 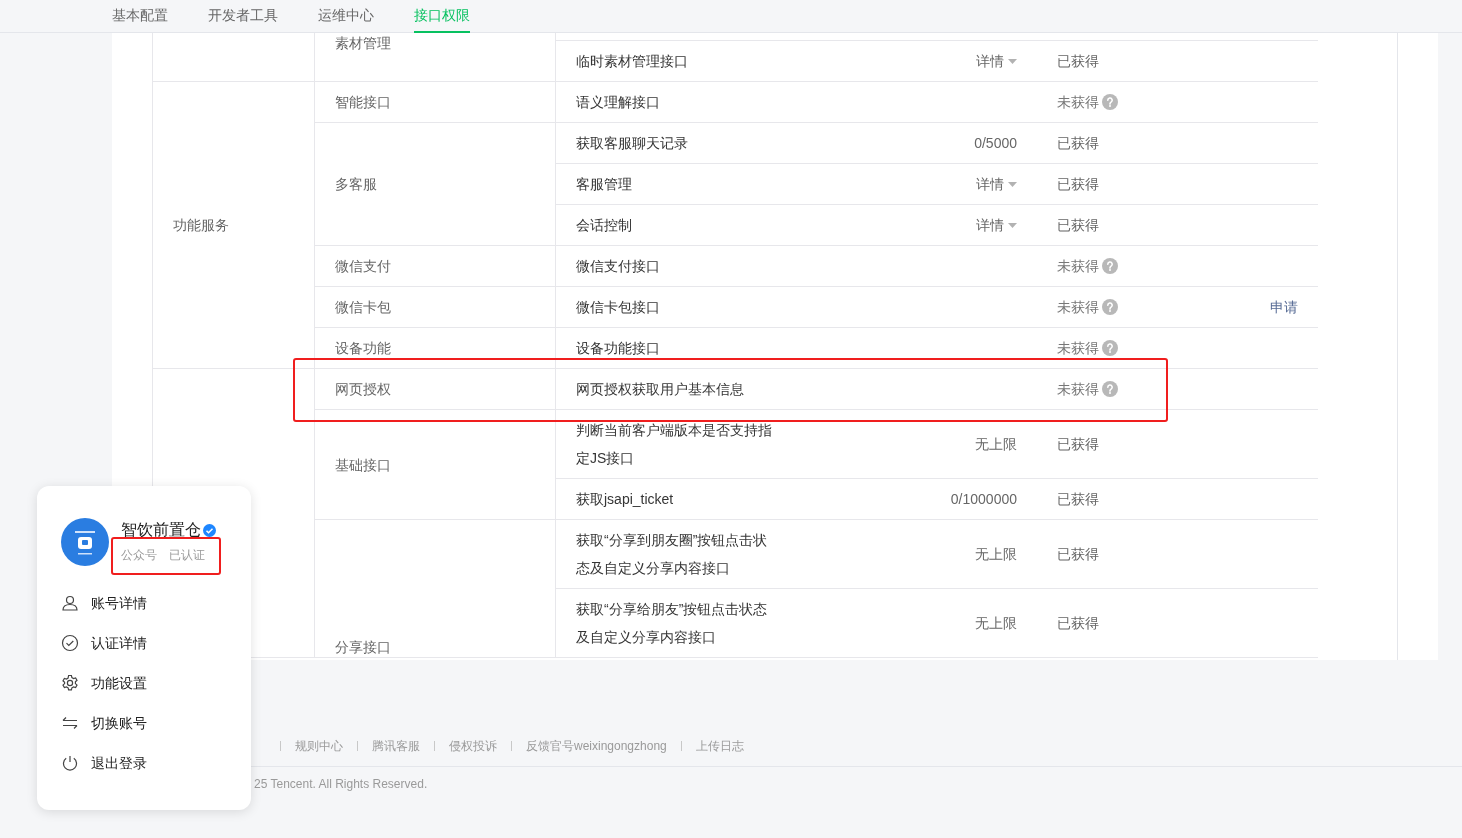 What do you see at coordinates (156, 763) in the screenshot?
I see `menu-item: 退出登录` at bounding box center [156, 763].